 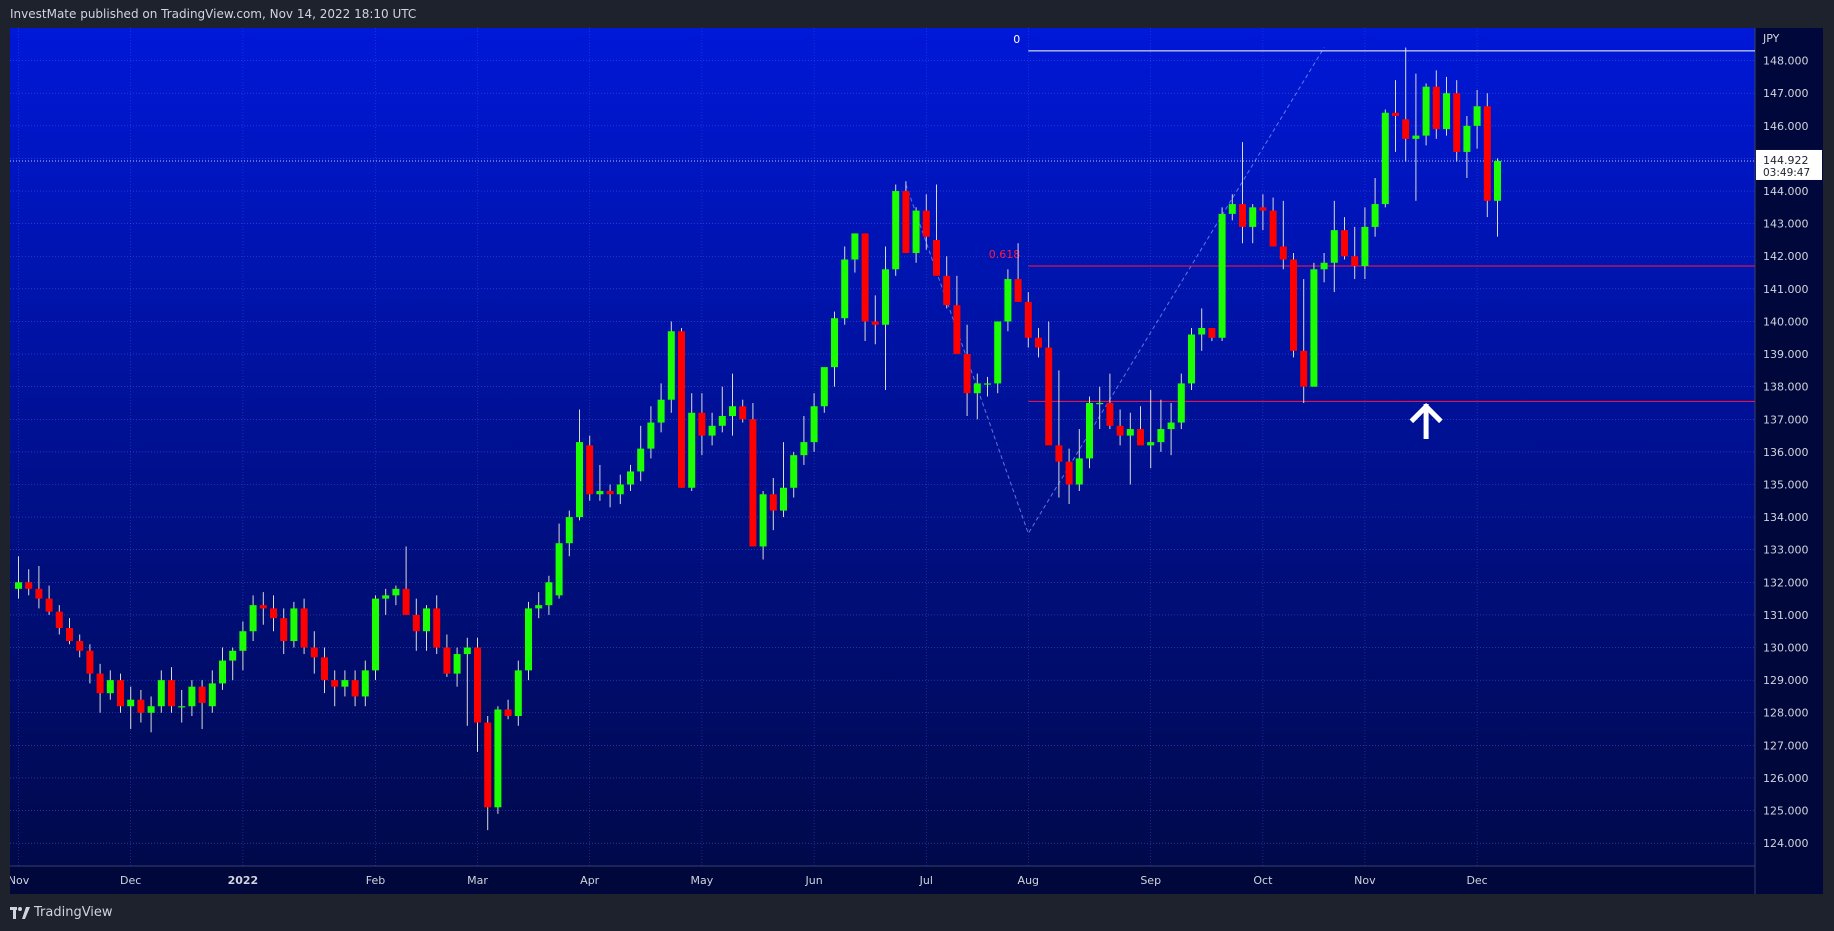 I want to click on x-tick-label: Sep, so click(x=1150, y=880).